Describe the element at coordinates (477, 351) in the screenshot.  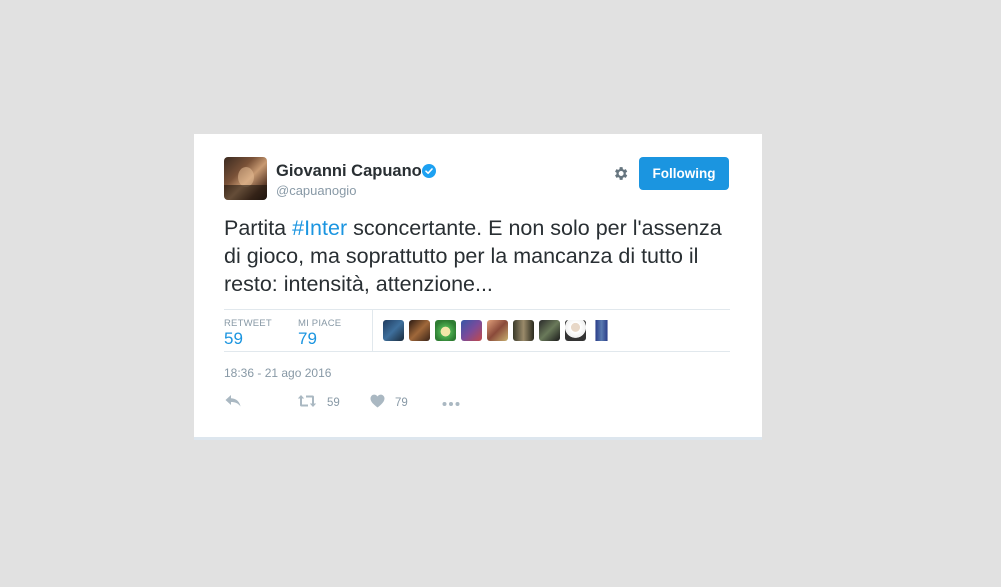
I see `stats-divider-bottom` at that location.